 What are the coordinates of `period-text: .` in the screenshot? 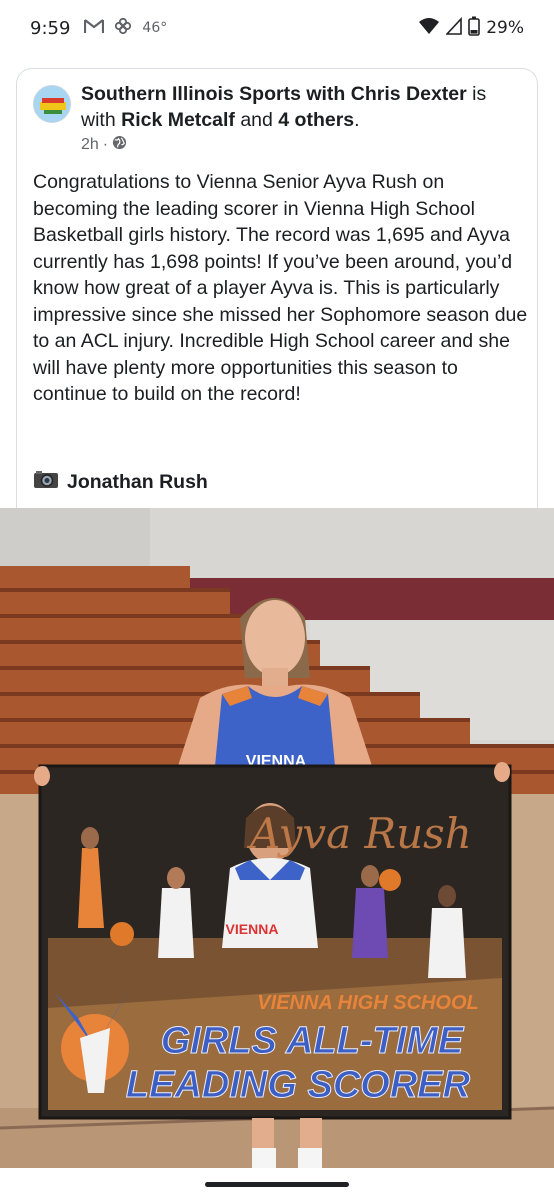 It's located at (357, 120).